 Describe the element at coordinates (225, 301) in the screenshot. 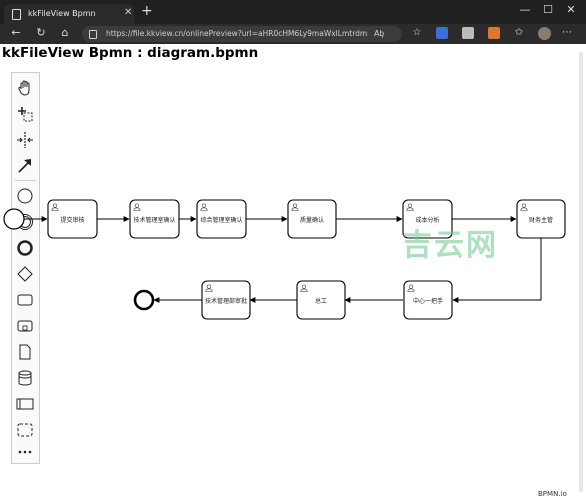

I see `task-label: 技术管理部审批` at that location.